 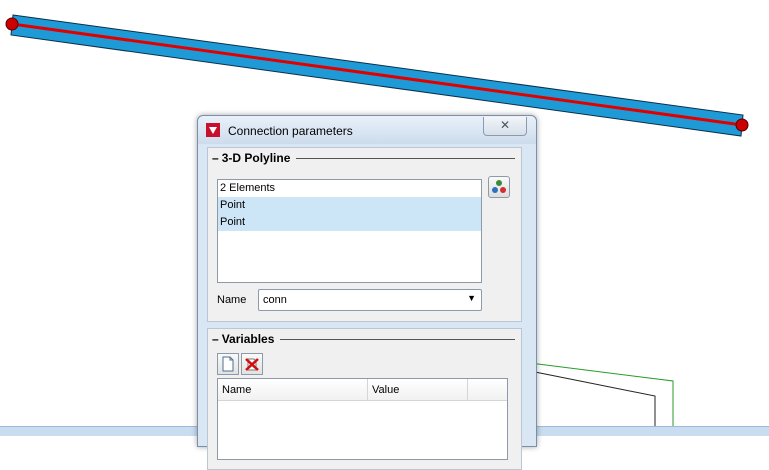 I want to click on identify-elements-button, so click(x=499, y=187).